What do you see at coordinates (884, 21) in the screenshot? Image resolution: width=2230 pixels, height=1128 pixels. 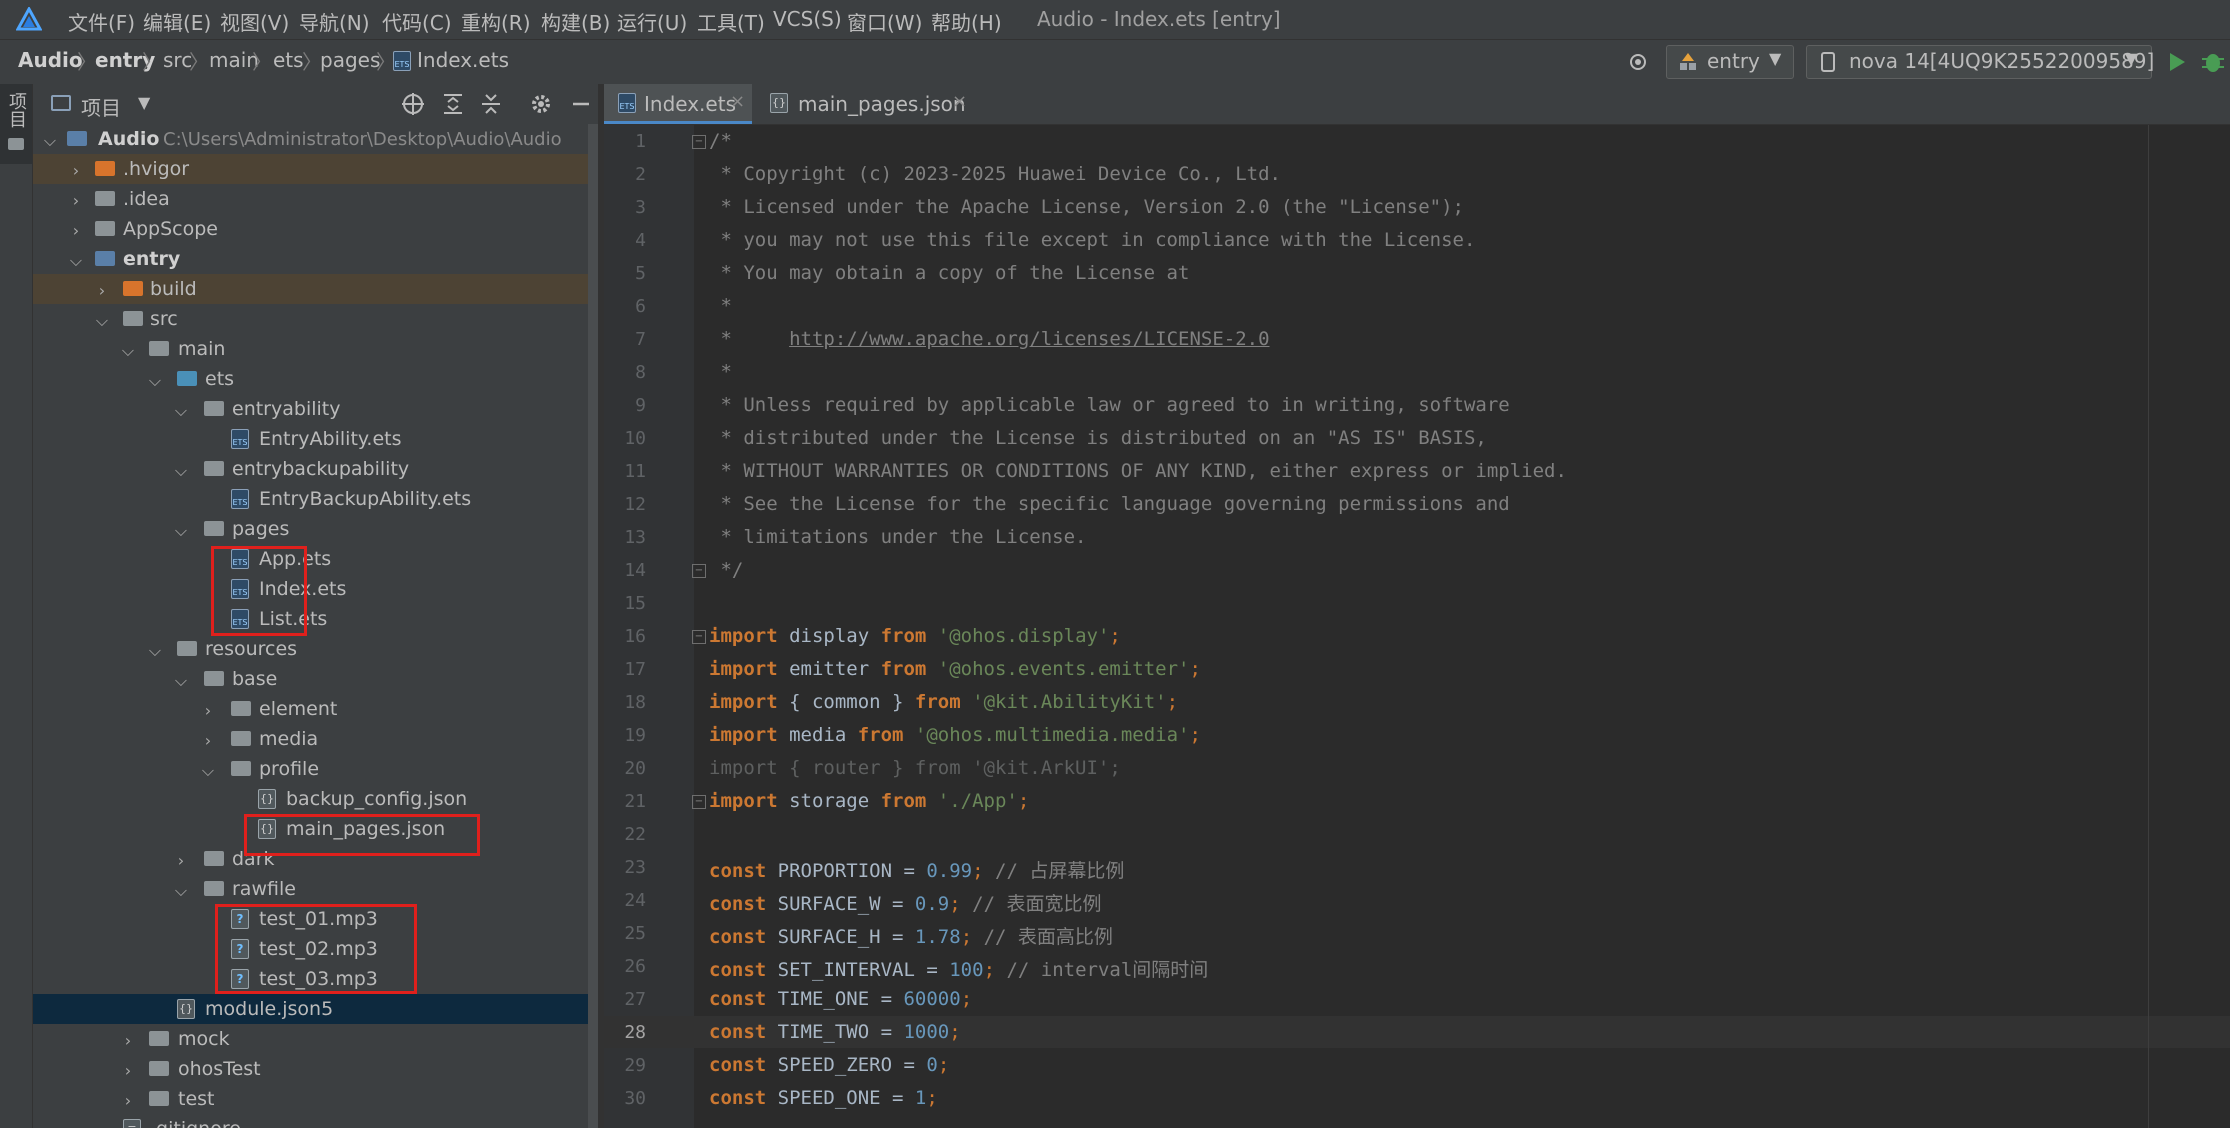 I see `menu-window: 窗口(W)` at bounding box center [884, 21].